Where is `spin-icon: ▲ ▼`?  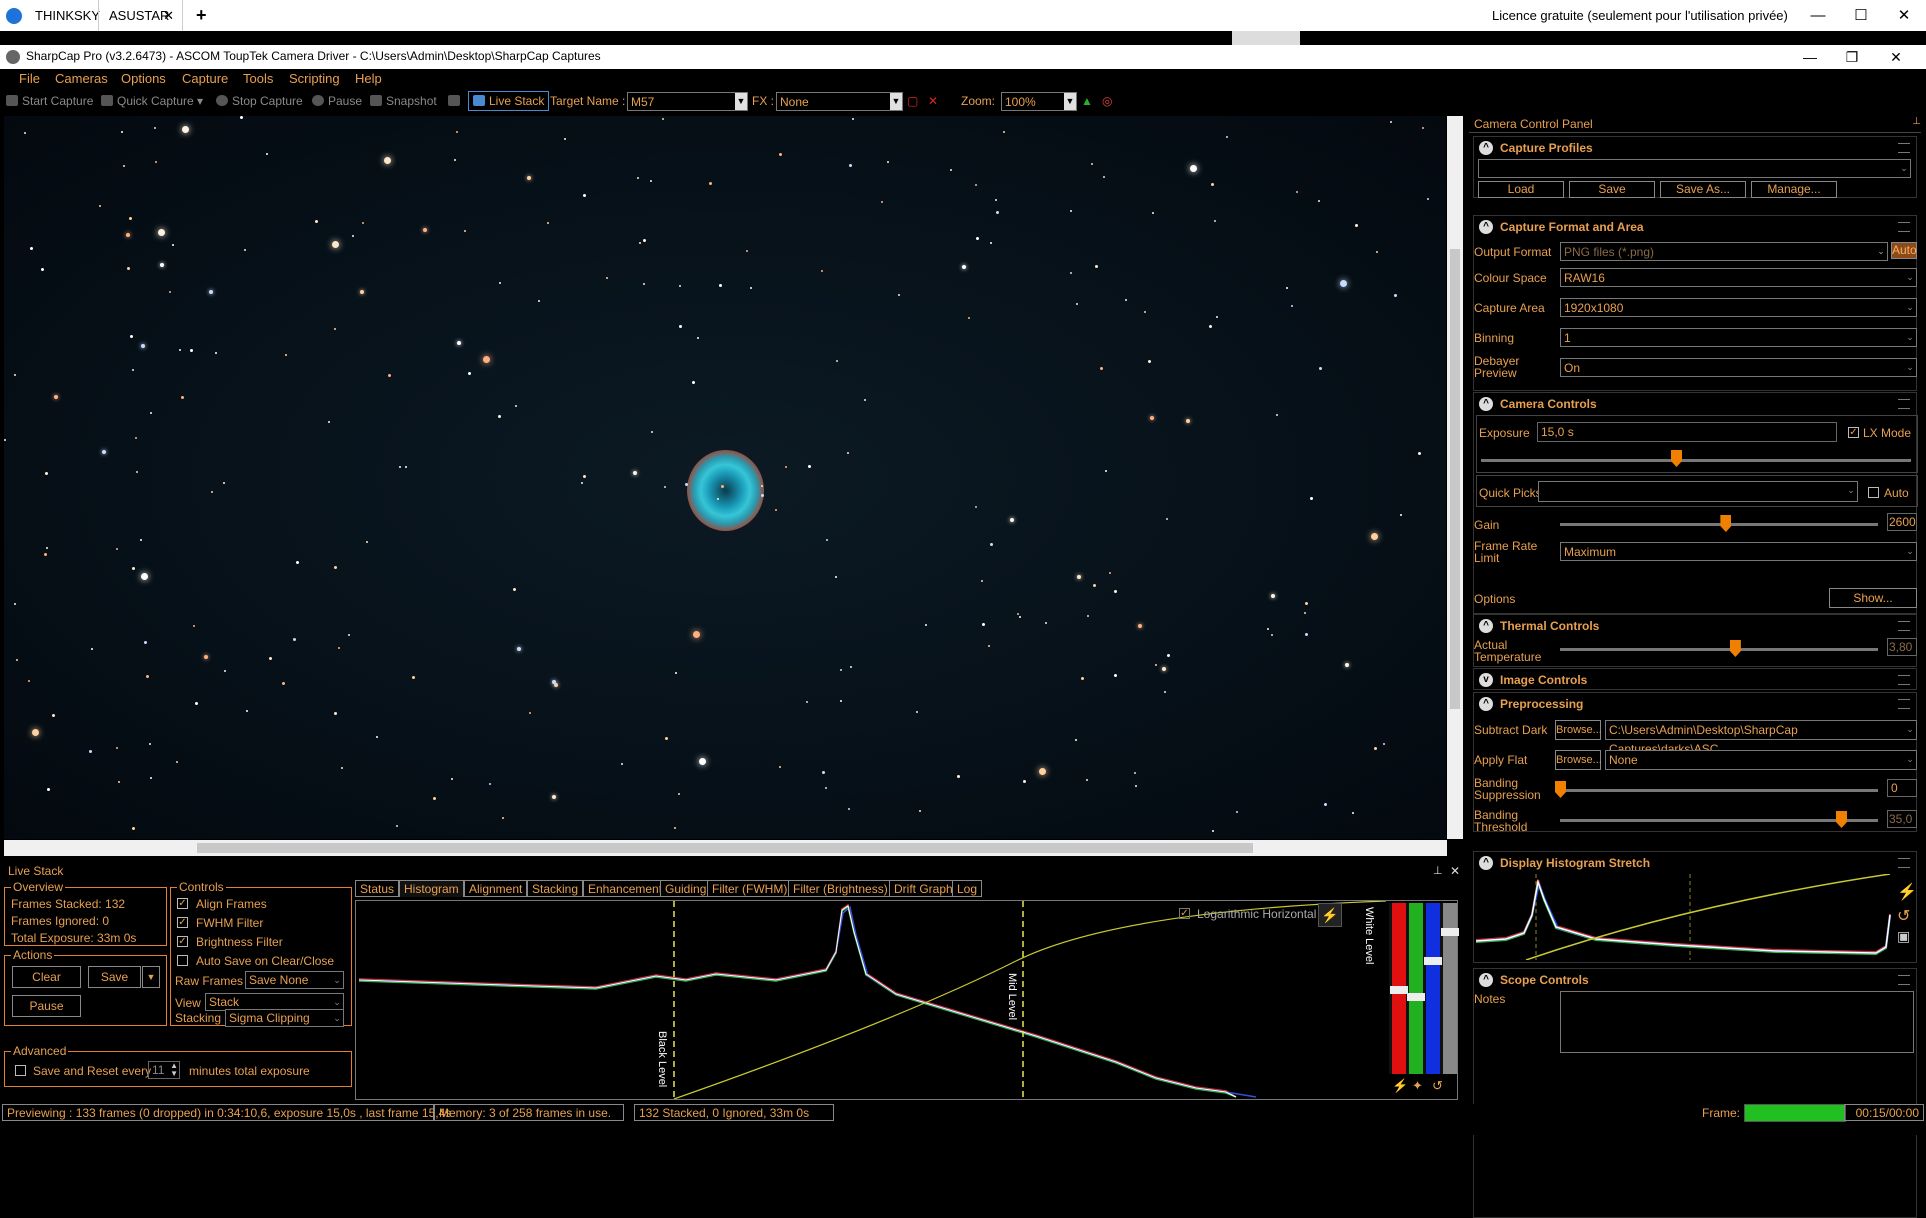 spin-icon: ▲ ▼ is located at coordinates (174, 1070).